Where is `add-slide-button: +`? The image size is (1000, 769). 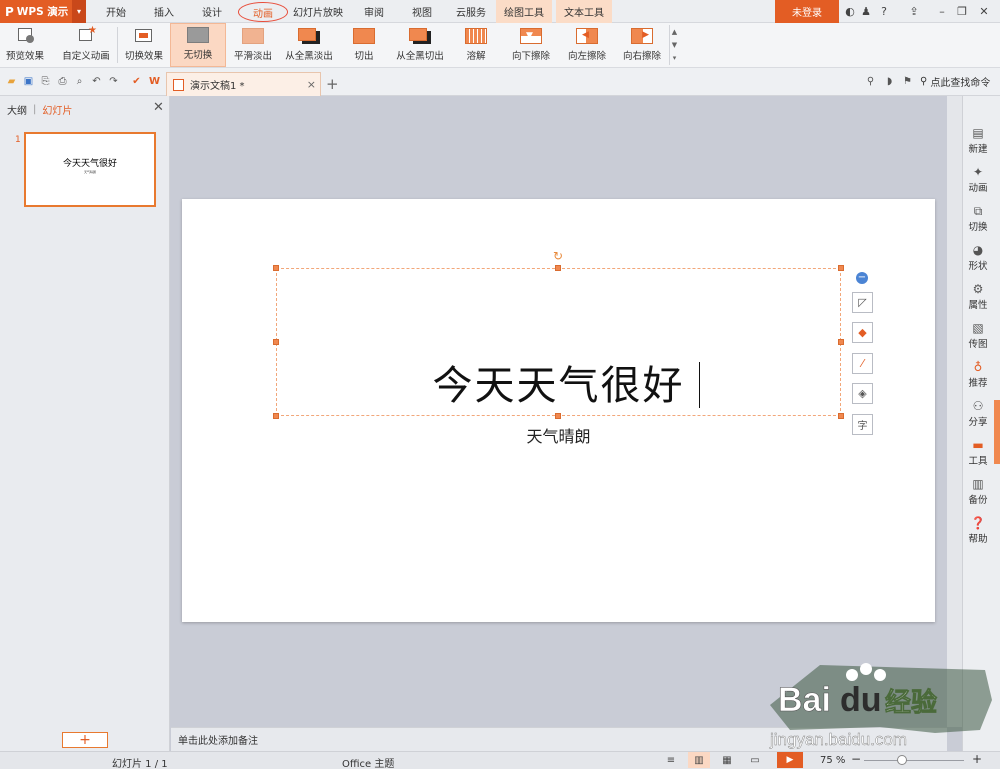 add-slide-button: + is located at coordinates (85, 740).